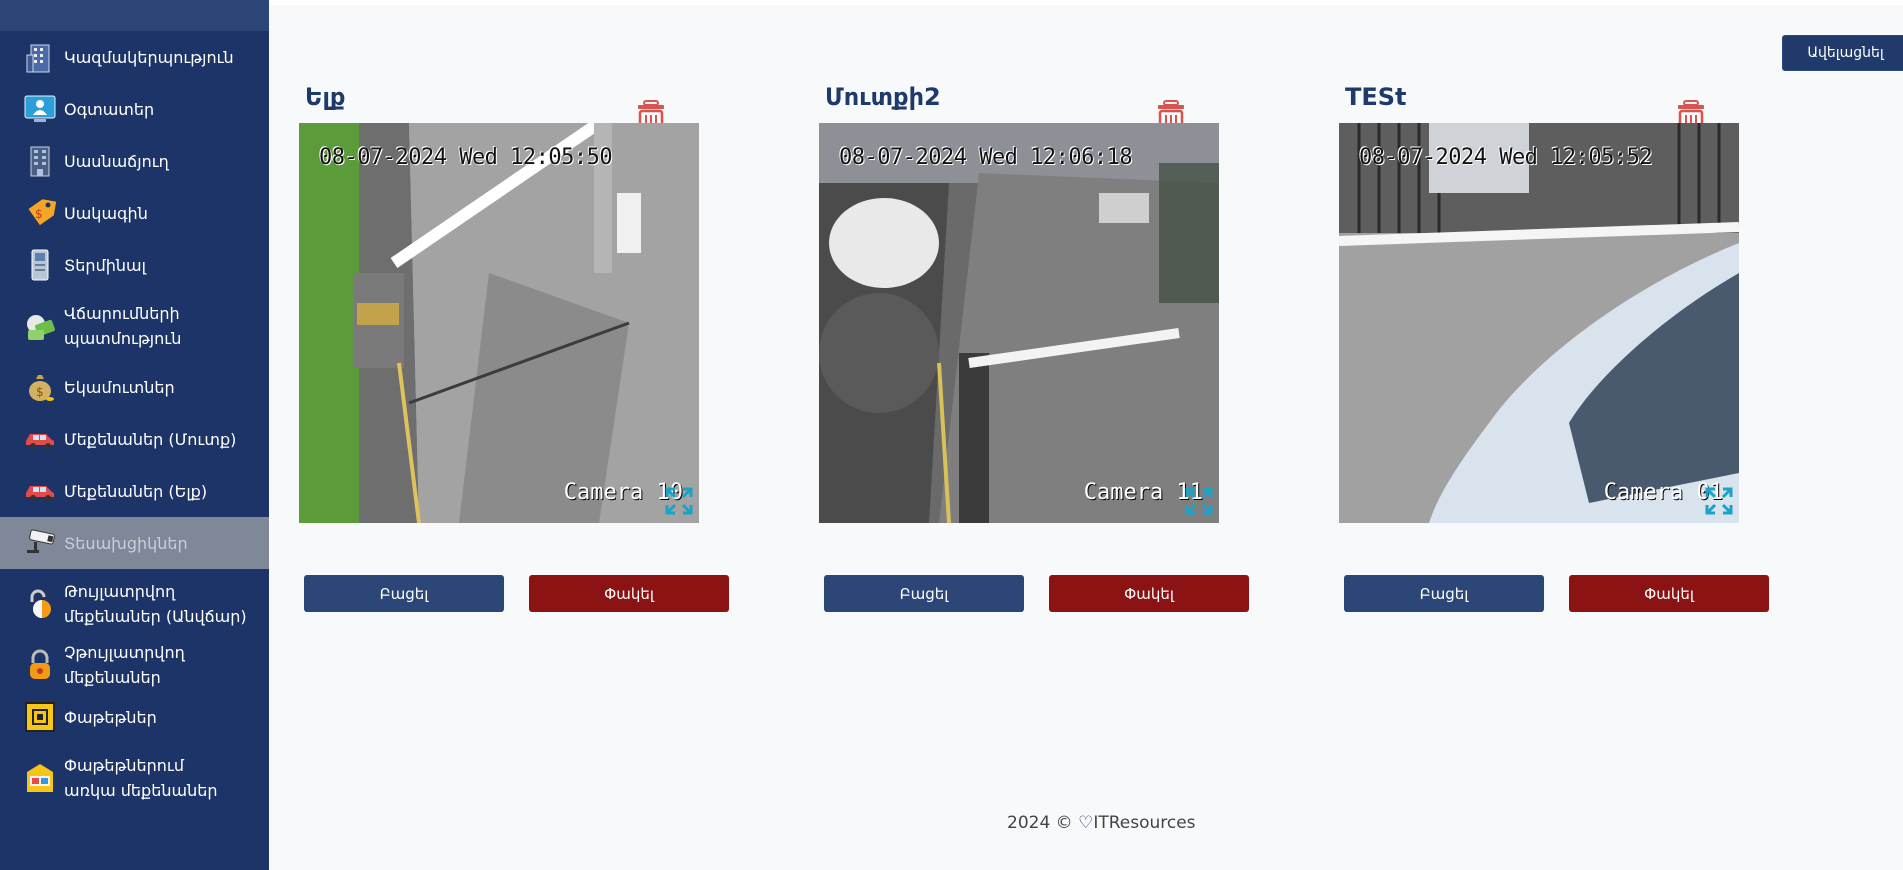 The width and height of the screenshot is (1903, 870). I want to click on sidebar-item-organization: Կազմակերպություն, so click(134, 57).